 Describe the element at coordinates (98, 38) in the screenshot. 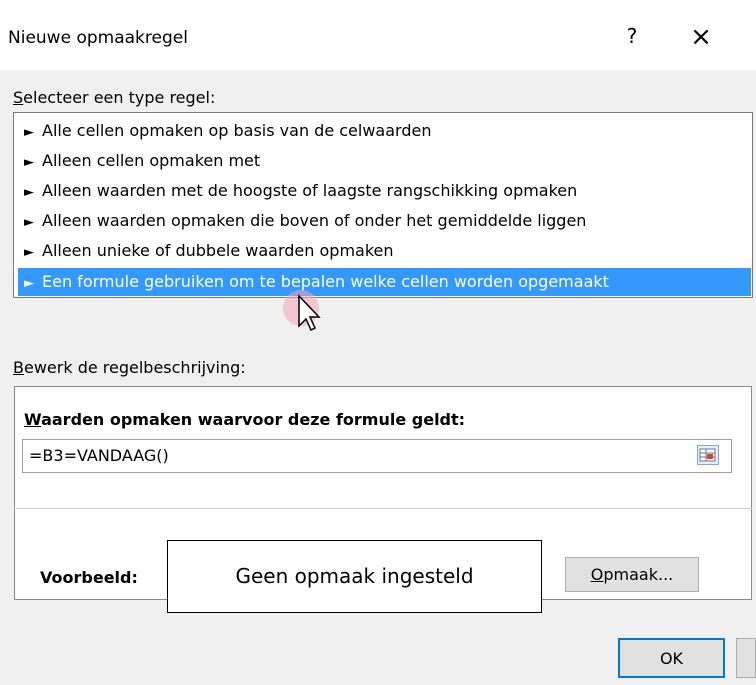

I see `dialog-title: Nieuwe opmaakregel` at that location.